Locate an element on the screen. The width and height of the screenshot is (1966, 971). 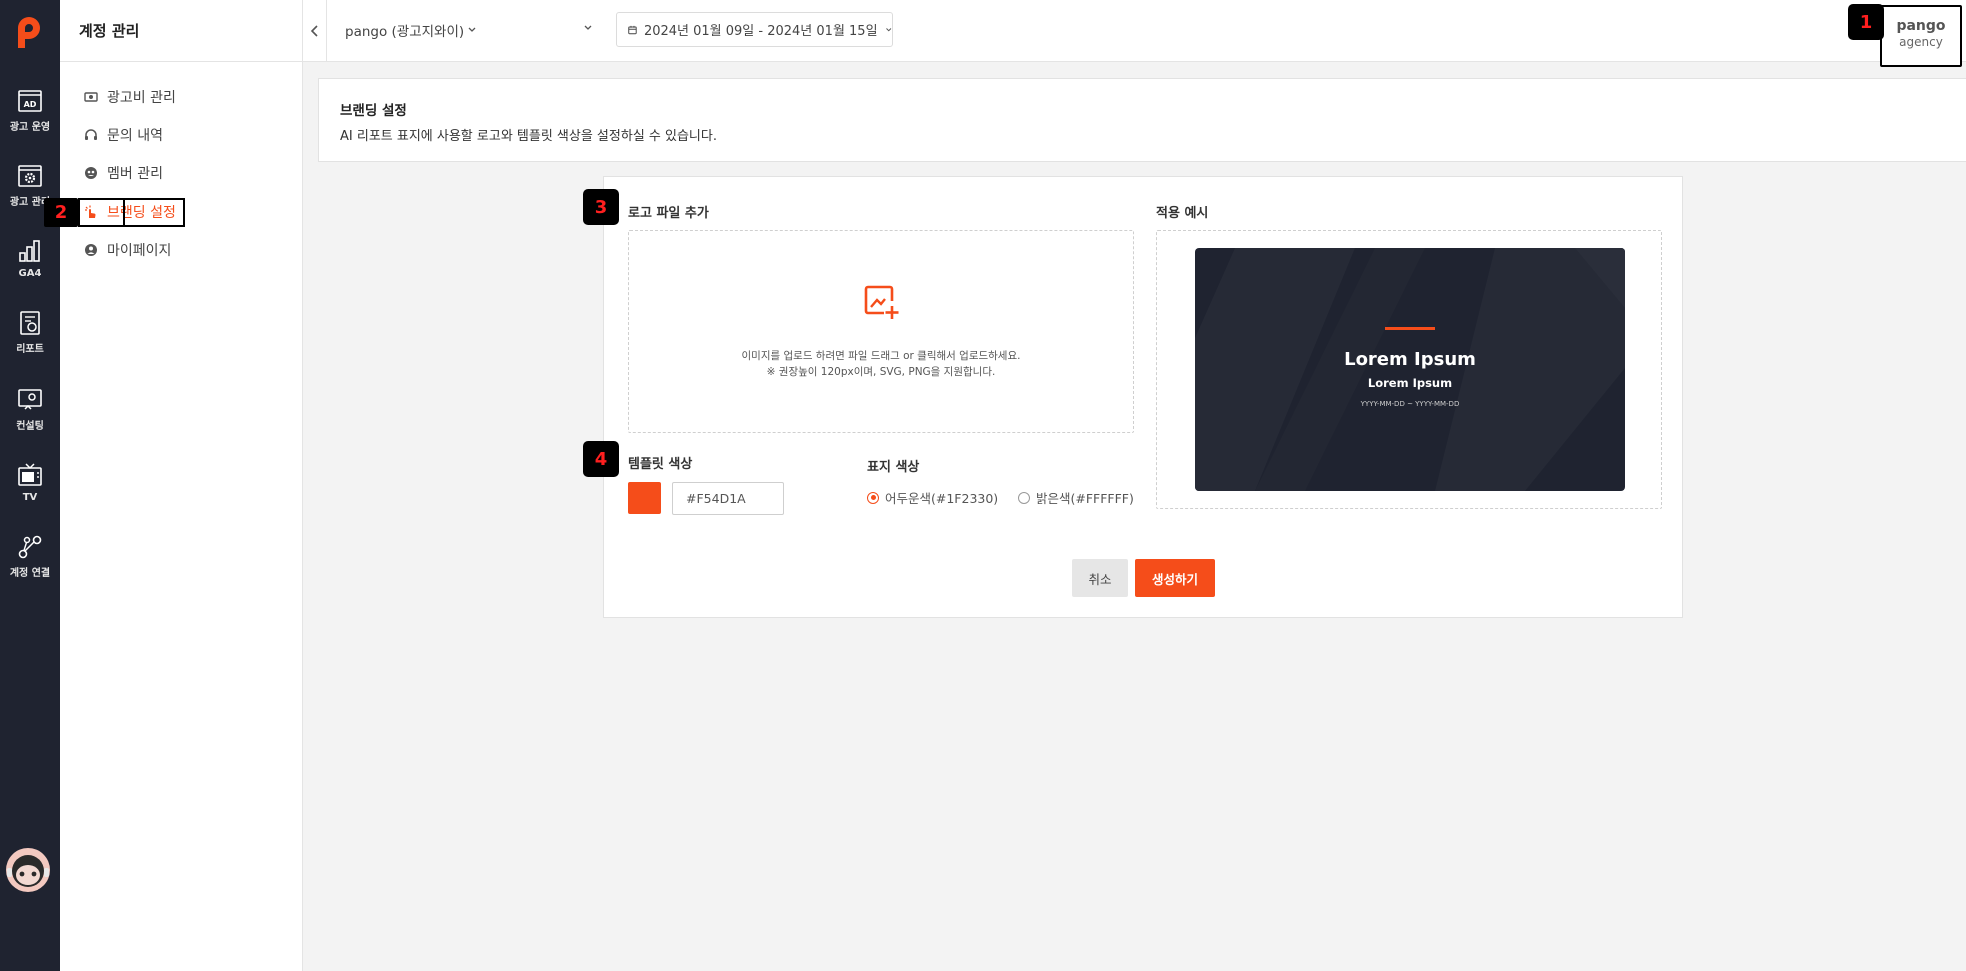
submenu-item-label: 멤버 관리 is located at coordinates (135, 174).